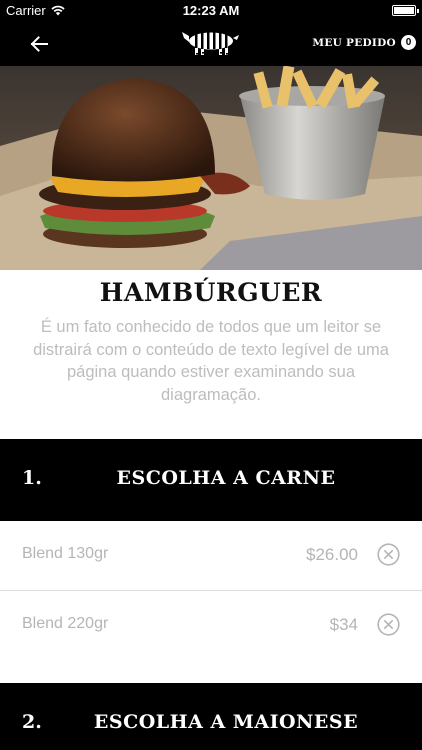 The image size is (422, 750). I want to click on arrow-left-icon, so click(39, 44).